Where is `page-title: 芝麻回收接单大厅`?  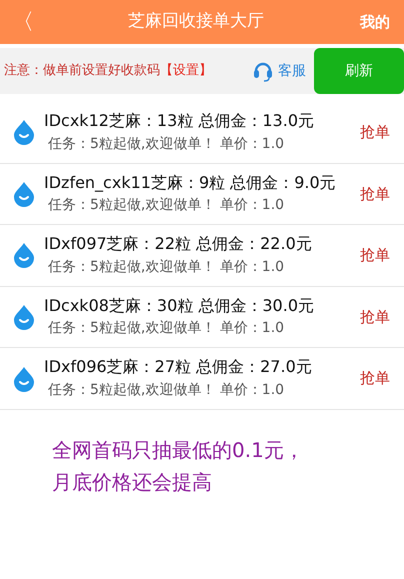
page-title: 芝麻回收接单大厅 is located at coordinates (196, 22).